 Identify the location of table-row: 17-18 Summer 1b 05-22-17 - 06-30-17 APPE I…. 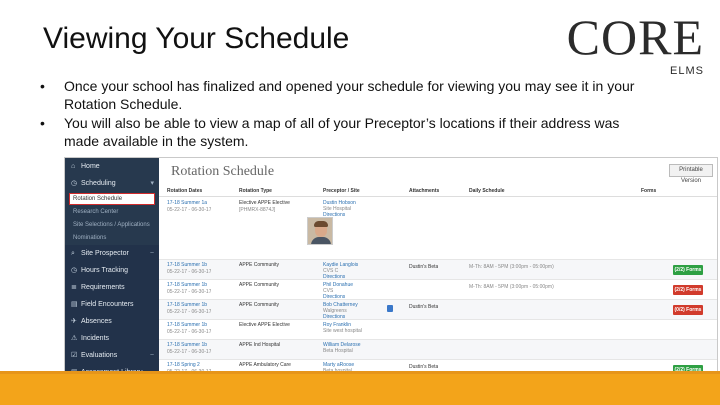
(438, 350).